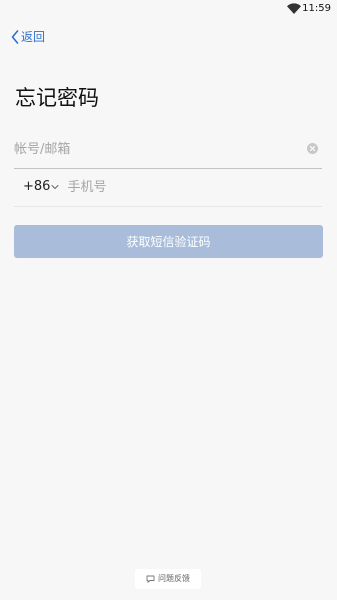 This screenshot has width=337, height=600. Describe the element at coordinates (37, 186) in the screenshot. I see `country-code: +86` at that location.